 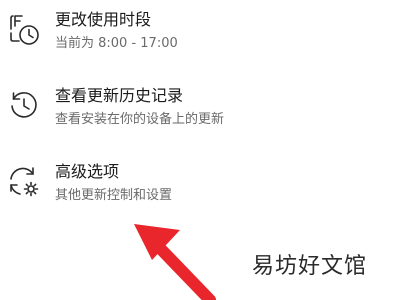 I want to click on watermark-text: 易坊好文馆, so click(x=310, y=266).